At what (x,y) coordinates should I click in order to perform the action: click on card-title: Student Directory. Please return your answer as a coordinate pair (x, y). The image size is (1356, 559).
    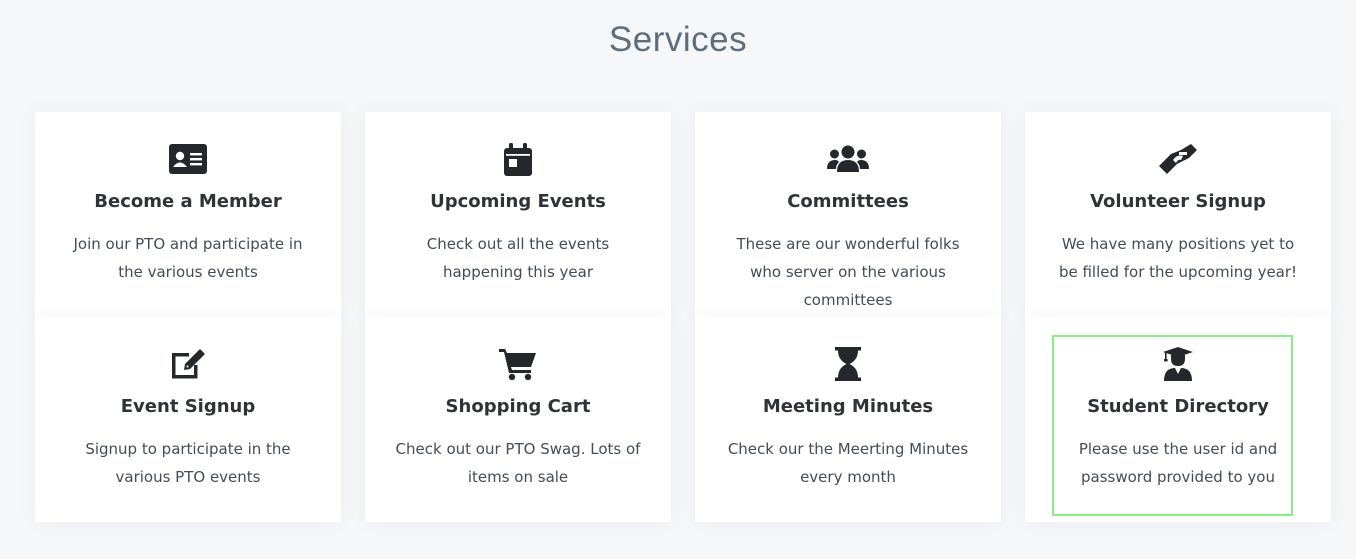
    Looking at the image, I should click on (1178, 406).